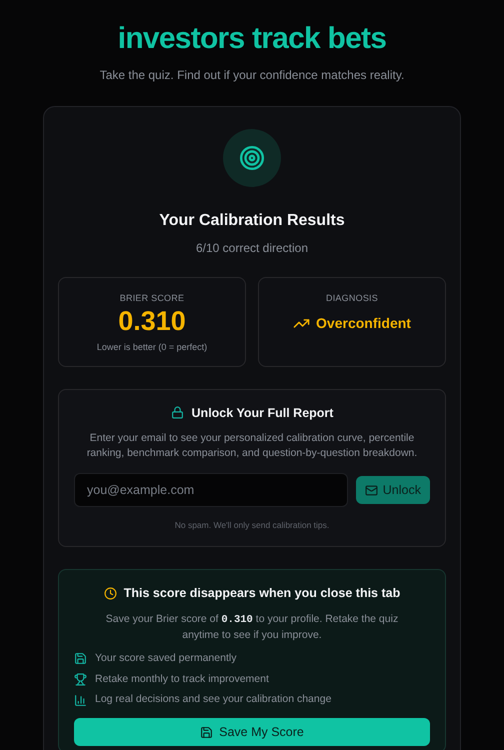  What do you see at coordinates (252, 732) in the screenshot?
I see `save-score-button: Save My Score` at bounding box center [252, 732].